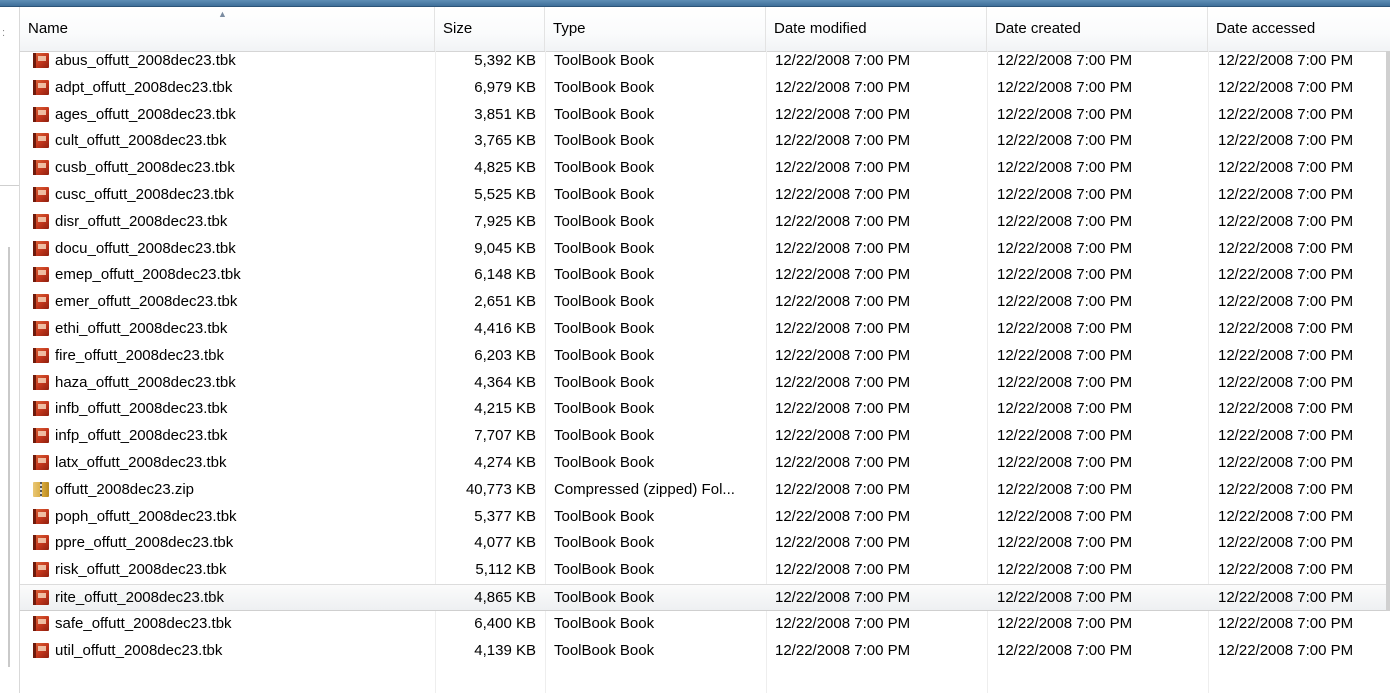 This screenshot has height=693, width=1390. What do you see at coordinates (143, 623) in the screenshot?
I see `file-name: safe_offutt_2008dec23.tbk` at bounding box center [143, 623].